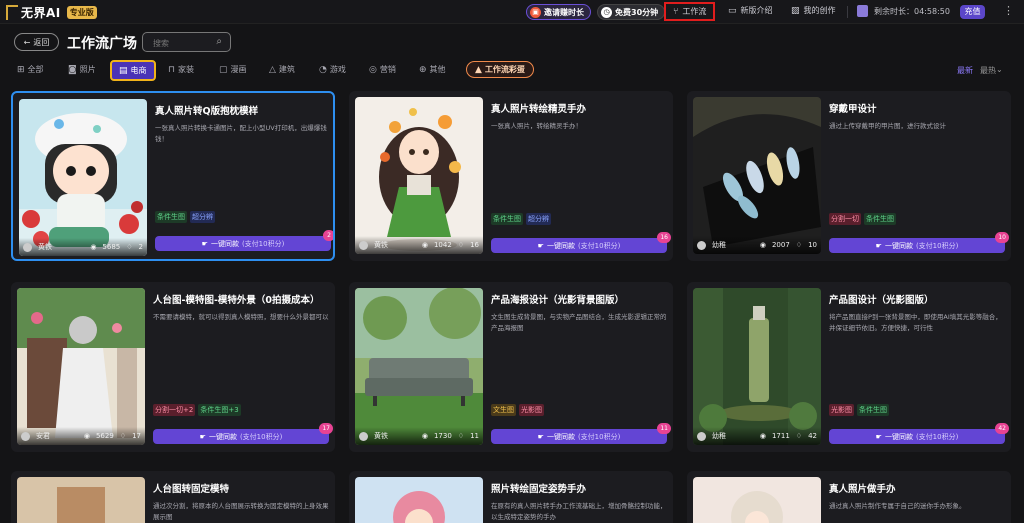 The width and height of the screenshot is (1024, 523). What do you see at coordinates (538, 108) in the screenshot?
I see `card-title: 真人照片转绘精灵手办` at bounding box center [538, 108].